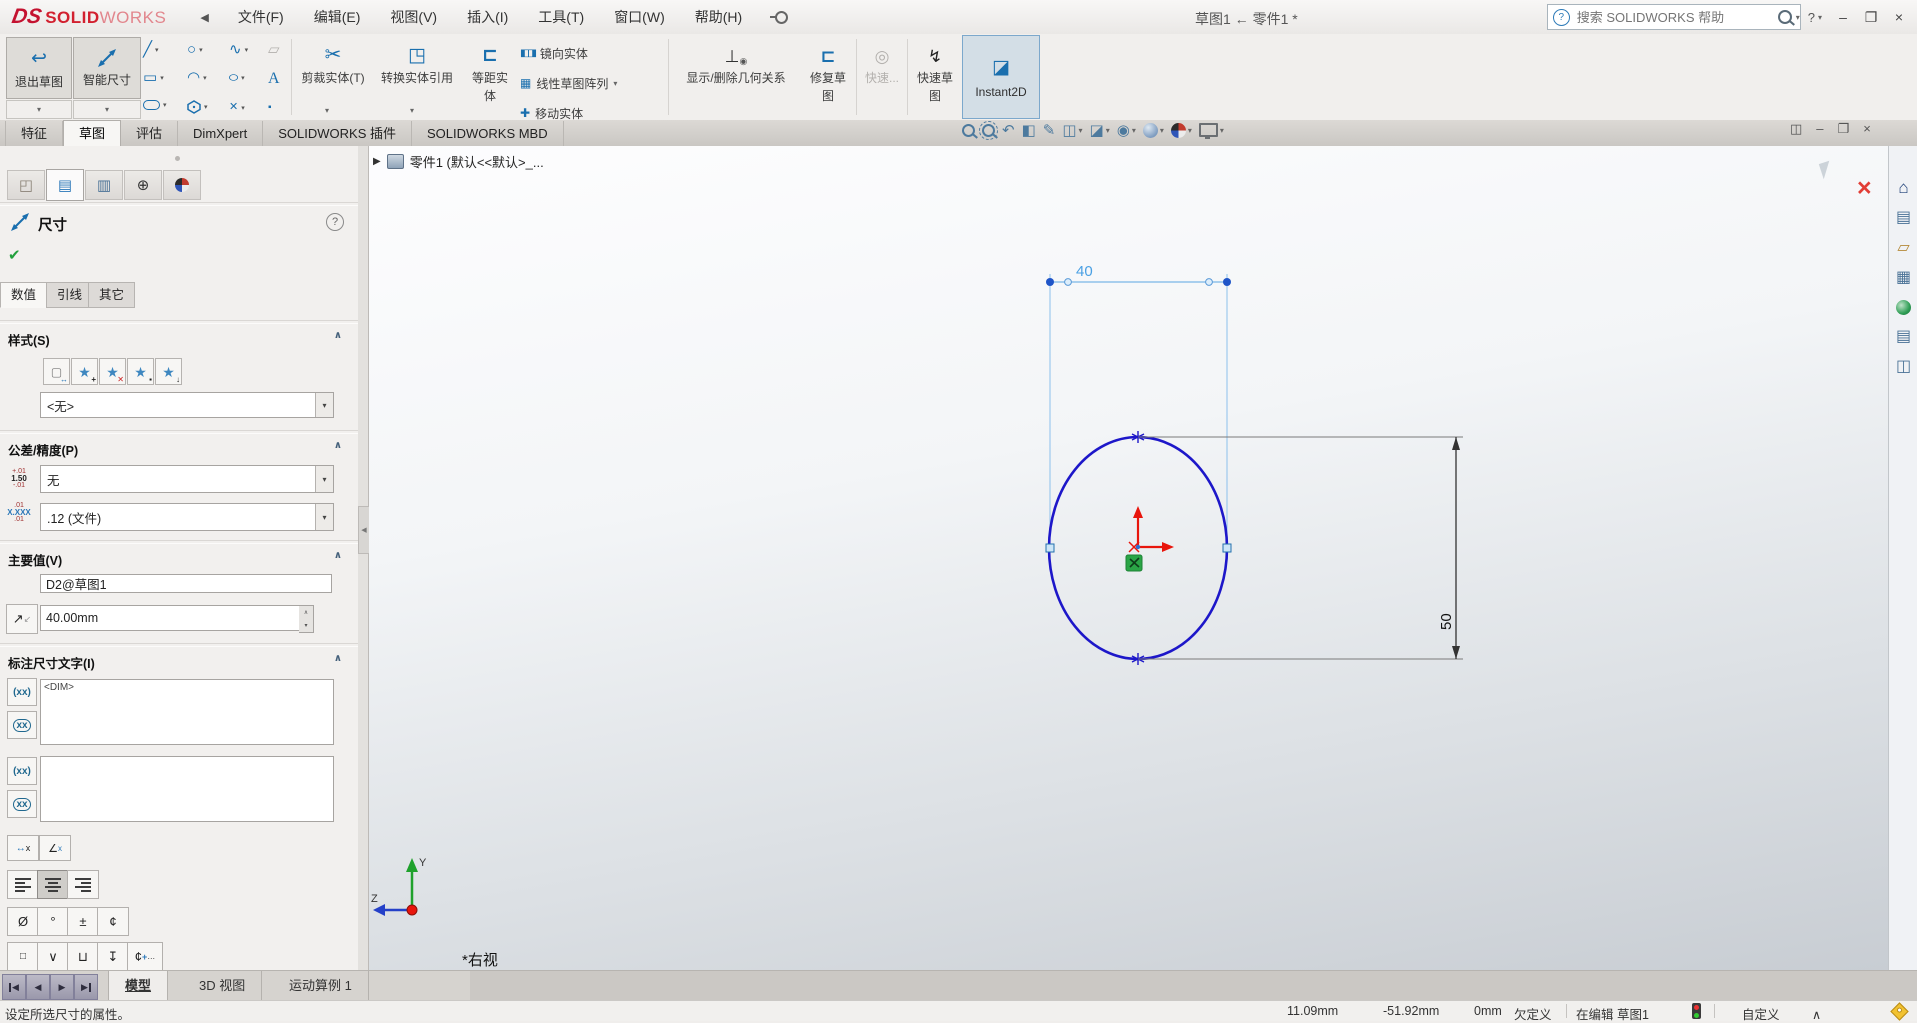 The image size is (1917, 1023). Describe the element at coordinates (1446, 621) in the screenshot. I see `dim50-text: 50` at that location.